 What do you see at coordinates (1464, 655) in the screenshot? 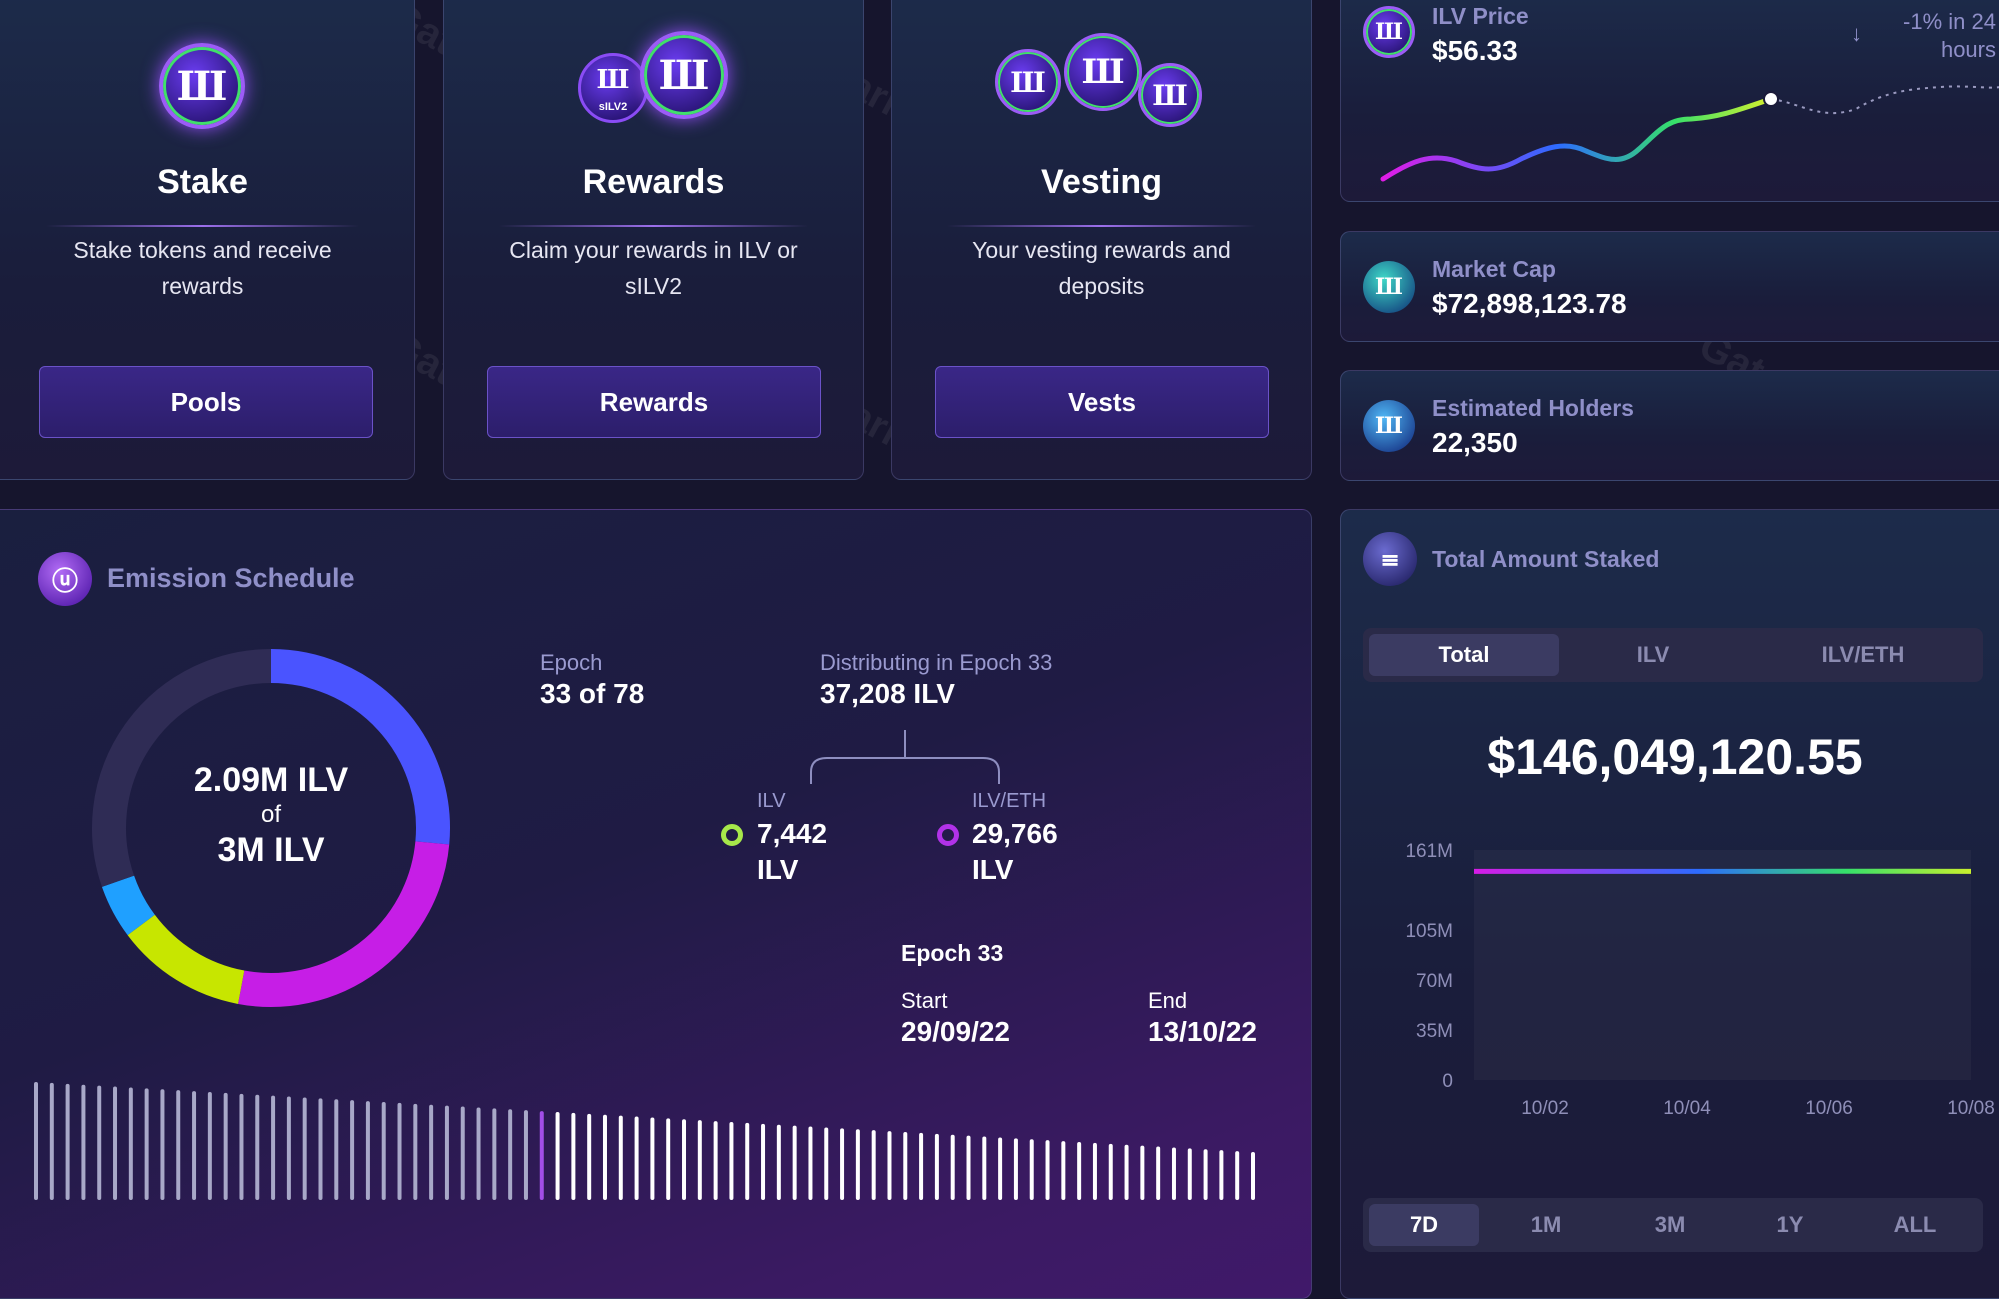
I see `tab-total: Total` at bounding box center [1464, 655].